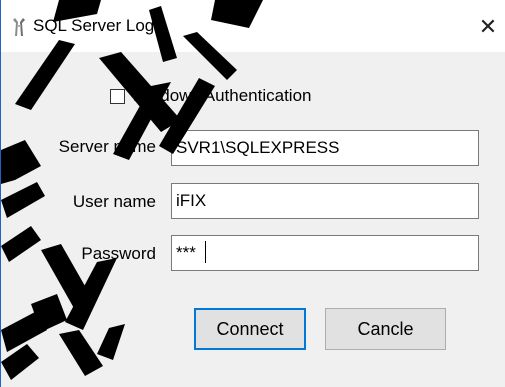  Describe the element at coordinates (385, 329) in the screenshot. I see `cancel-button: Cancle` at that location.